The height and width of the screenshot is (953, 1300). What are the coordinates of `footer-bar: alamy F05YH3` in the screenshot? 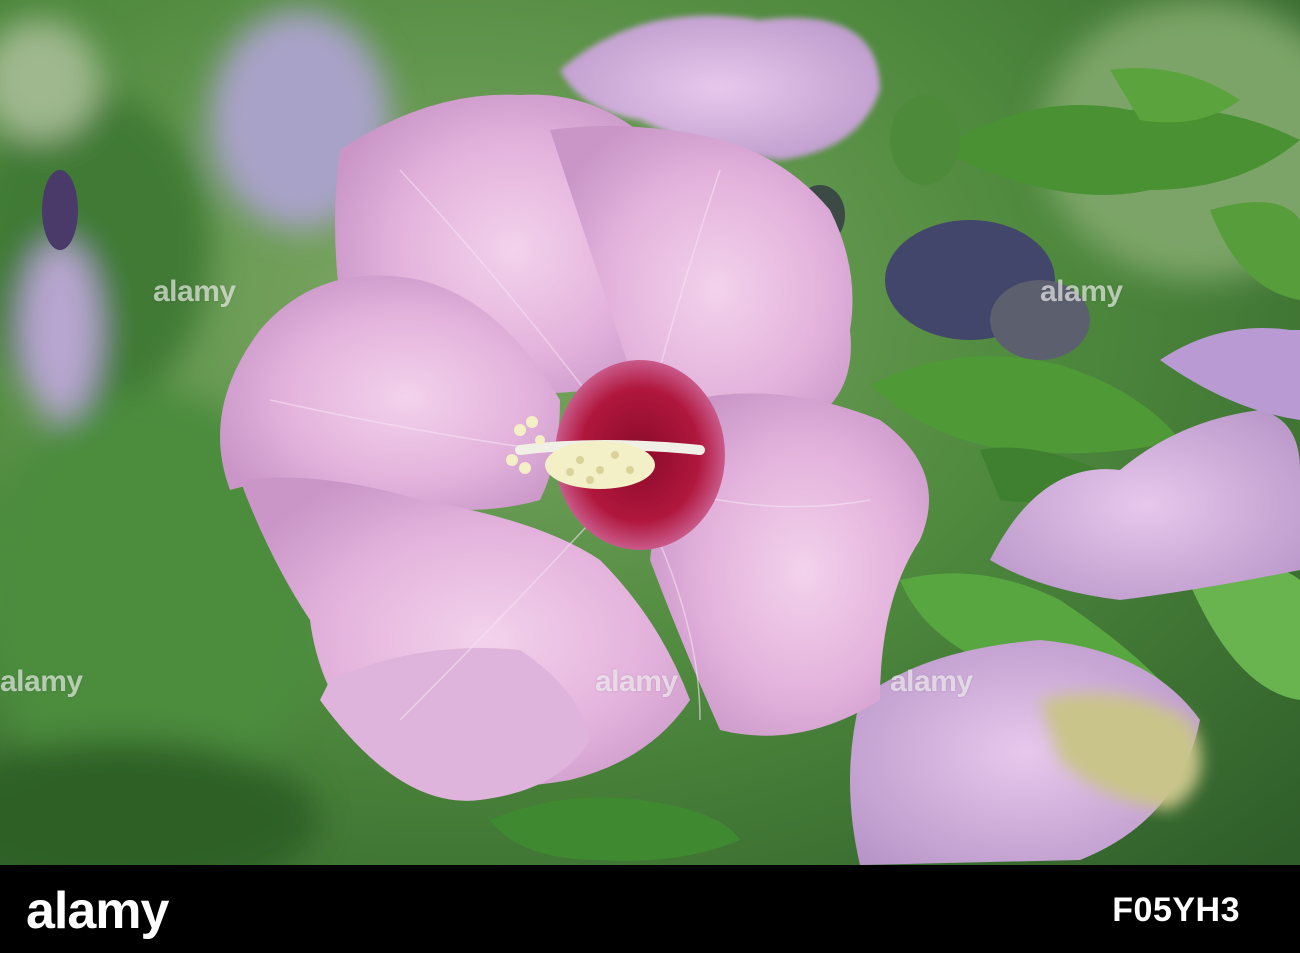 It's located at (650, 909).